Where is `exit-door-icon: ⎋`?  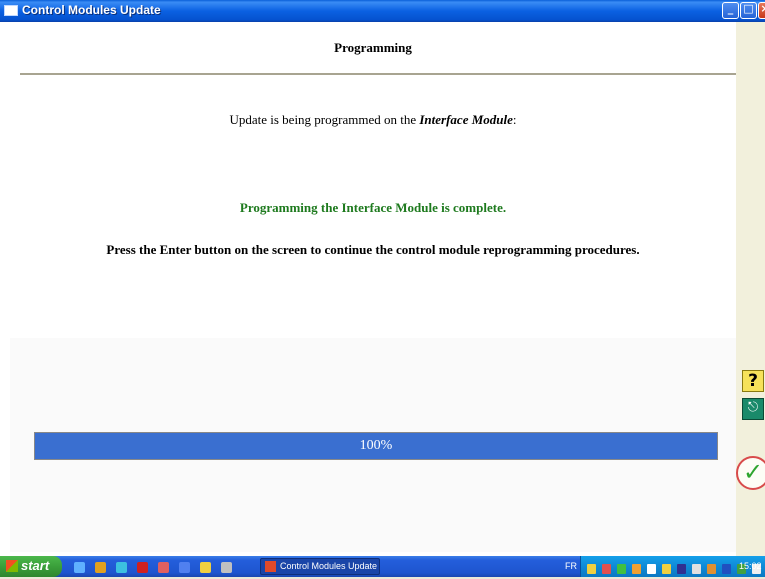
exit-door-icon: ⎋ is located at coordinates (753, 407).